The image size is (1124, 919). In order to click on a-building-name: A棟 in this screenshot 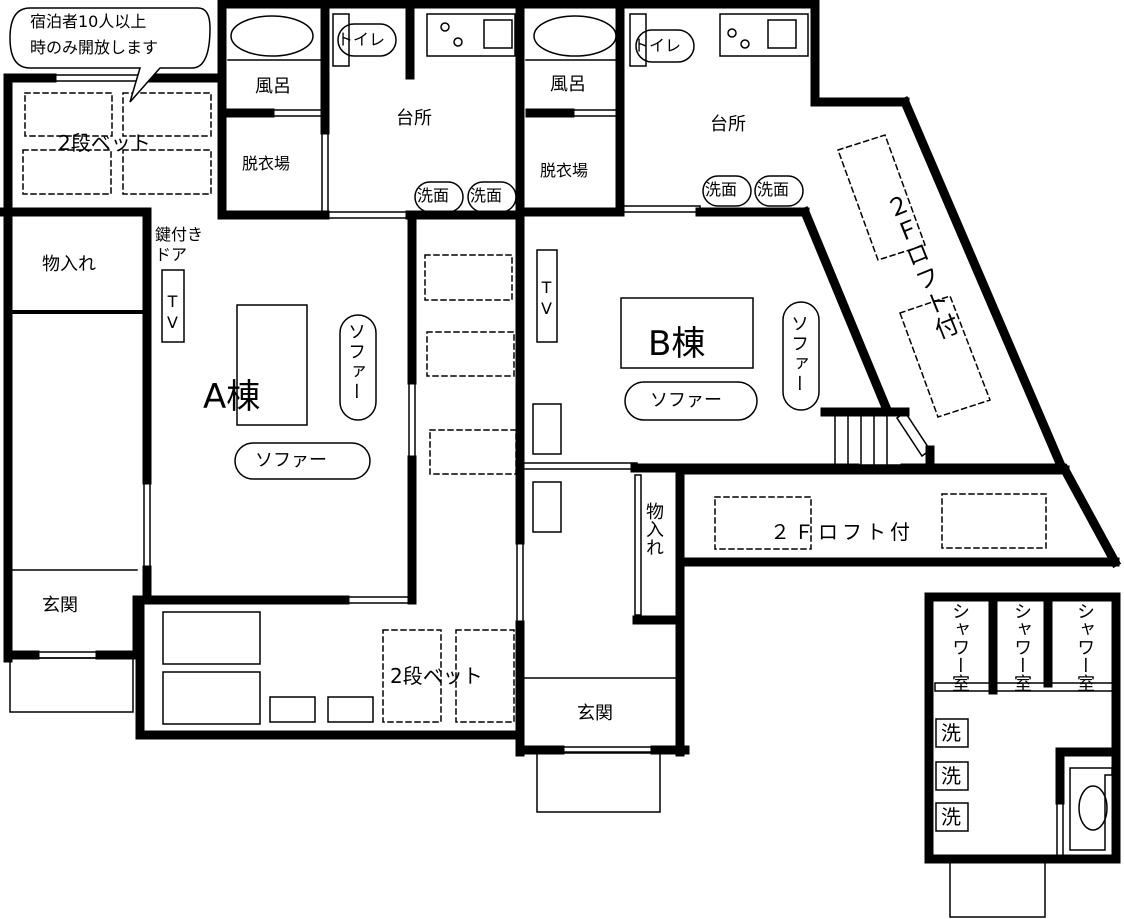, I will do `click(232, 397)`.